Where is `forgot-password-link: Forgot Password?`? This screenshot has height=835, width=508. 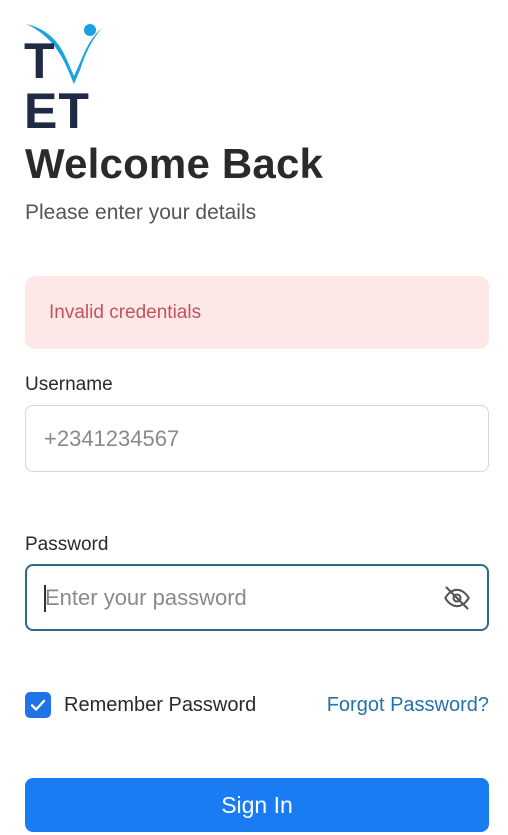 forgot-password-link: Forgot Password? is located at coordinates (408, 705).